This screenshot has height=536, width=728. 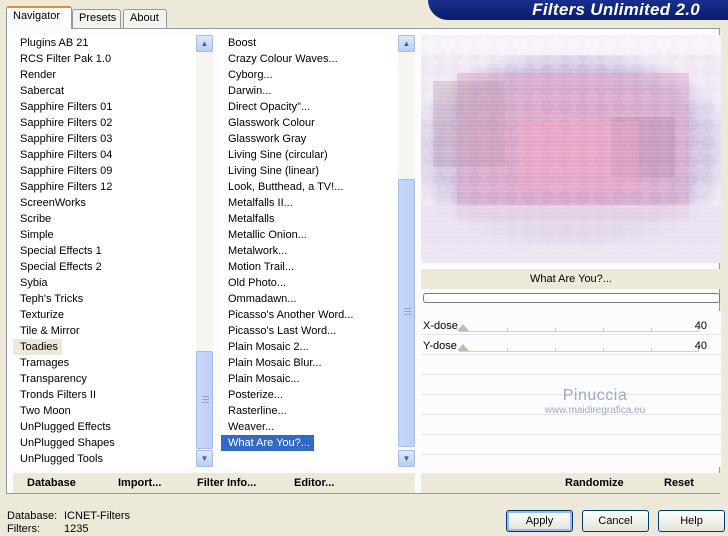 What do you see at coordinates (104, 43) in the screenshot?
I see `category-item: Plugins AB 21` at bounding box center [104, 43].